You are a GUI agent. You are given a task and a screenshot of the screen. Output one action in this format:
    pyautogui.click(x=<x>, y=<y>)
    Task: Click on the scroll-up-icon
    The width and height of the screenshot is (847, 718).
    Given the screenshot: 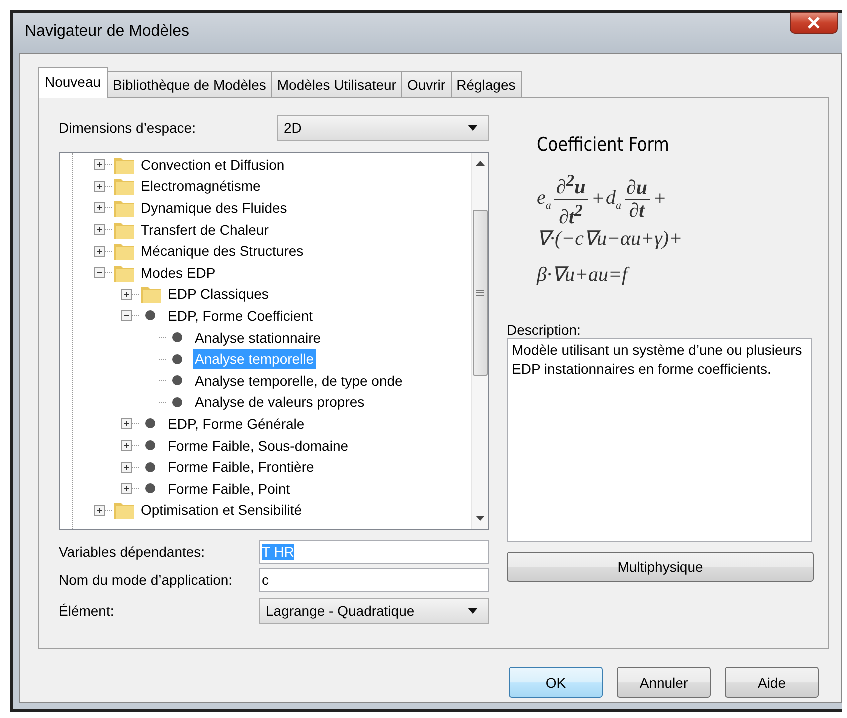 What is the action you would take?
    pyautogui.click(x=480, y=163)
    